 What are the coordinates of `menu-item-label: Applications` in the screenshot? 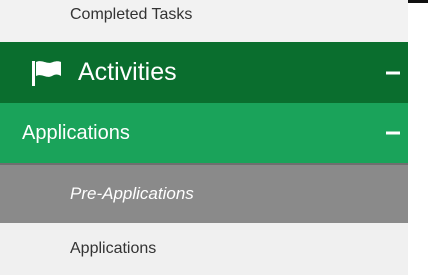 It's located at (113, 248).